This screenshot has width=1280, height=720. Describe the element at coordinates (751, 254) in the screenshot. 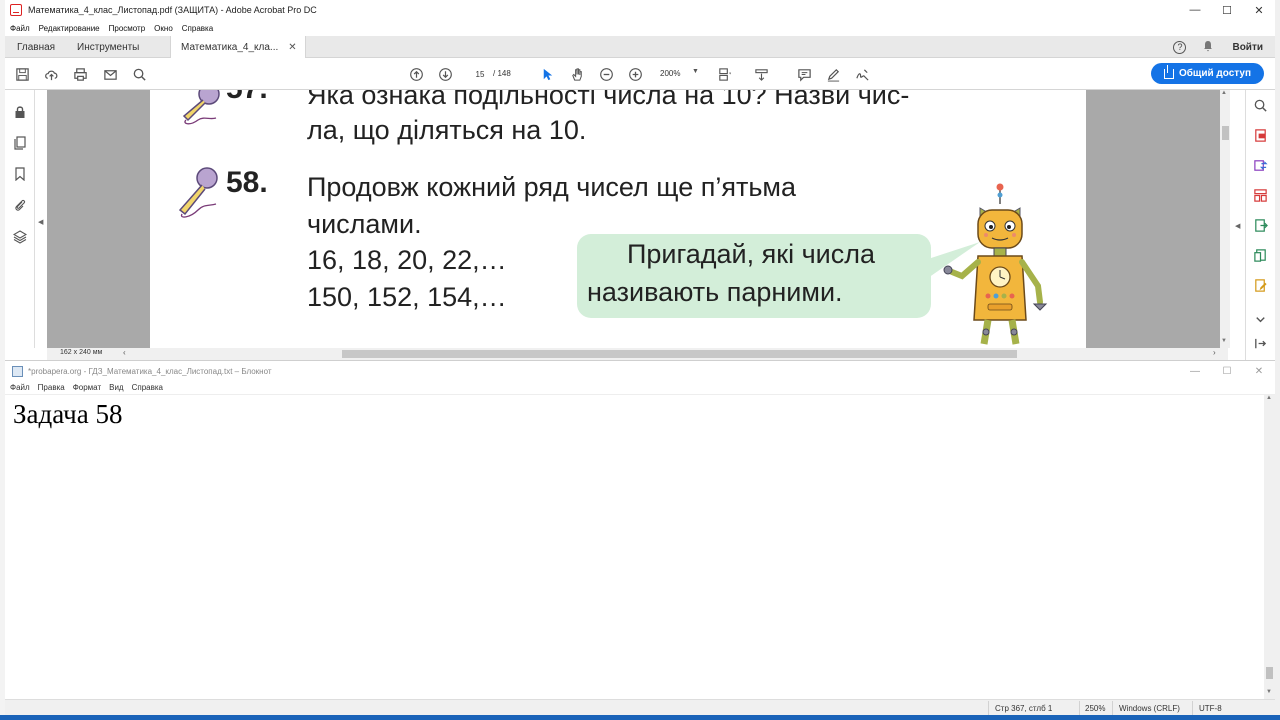

I see `bubble-line-1: Пригадай, які числа` at that location.